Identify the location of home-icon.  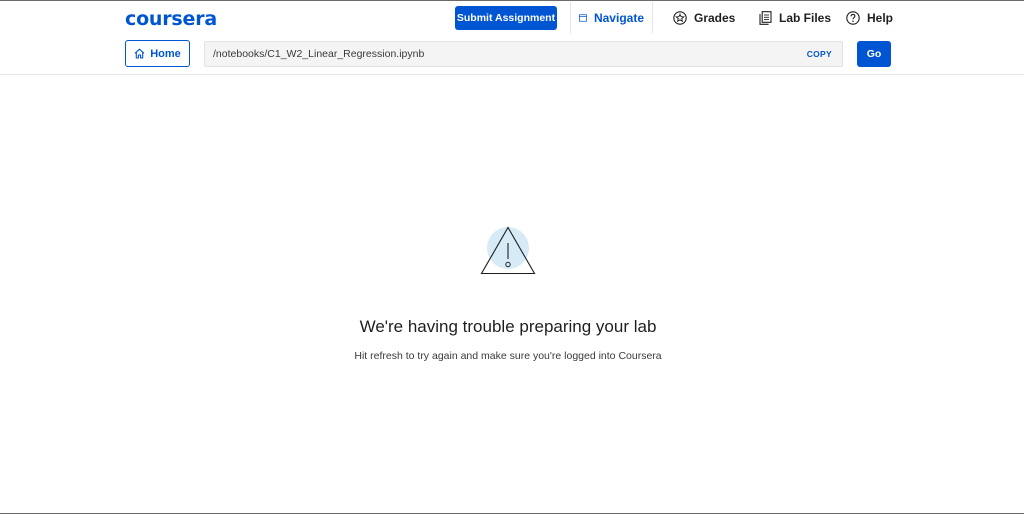
(139, 53).